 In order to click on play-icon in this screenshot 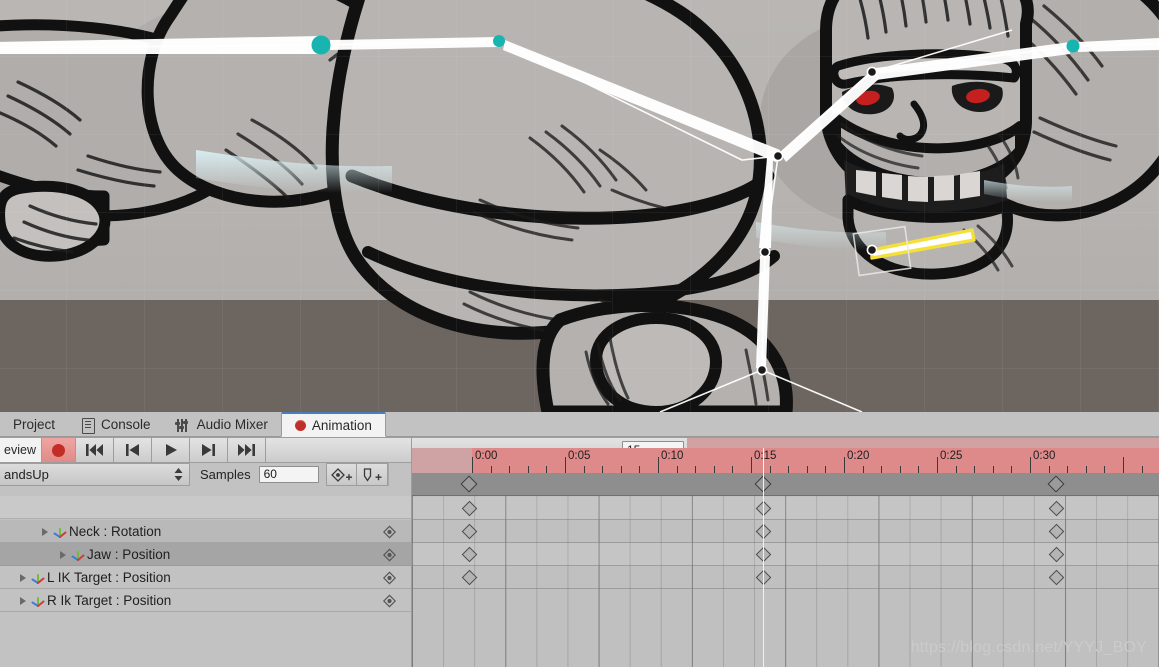, I will do `click(171, 450)`.